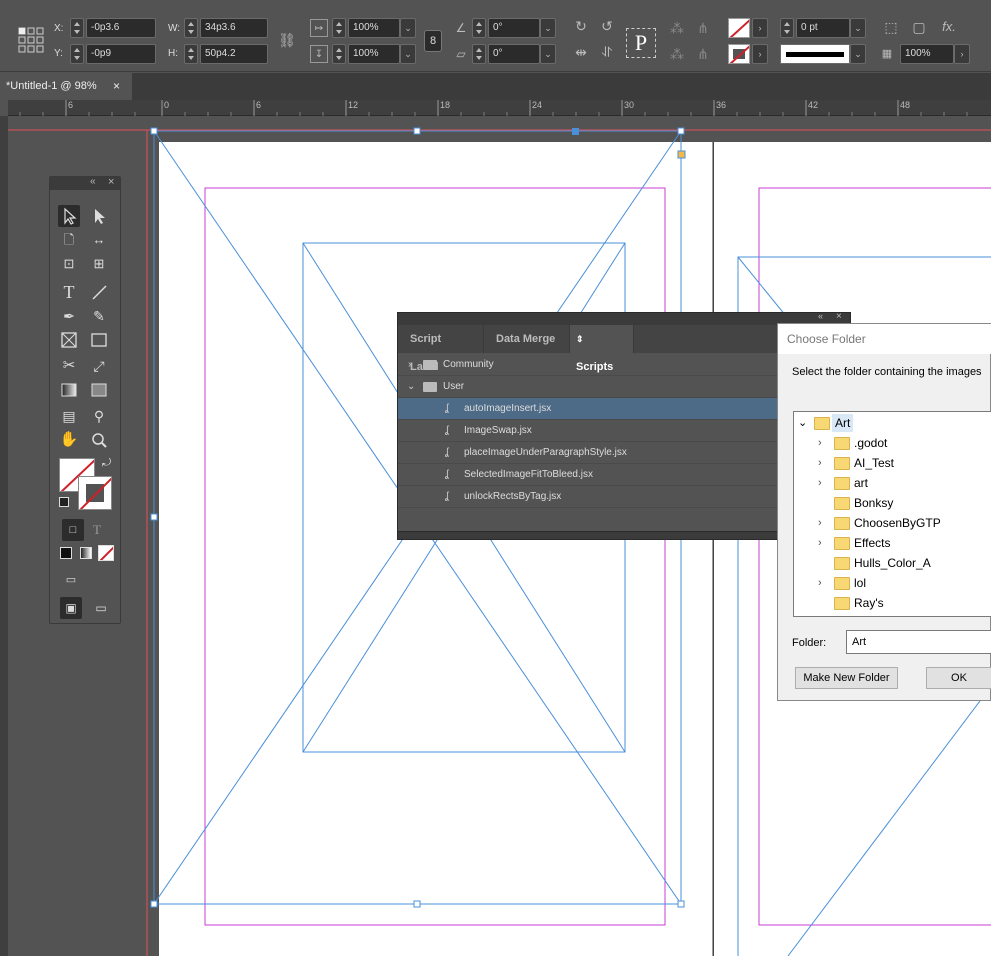  I want to click on tree-item-art: ⌄ Art, so click(892, 423).